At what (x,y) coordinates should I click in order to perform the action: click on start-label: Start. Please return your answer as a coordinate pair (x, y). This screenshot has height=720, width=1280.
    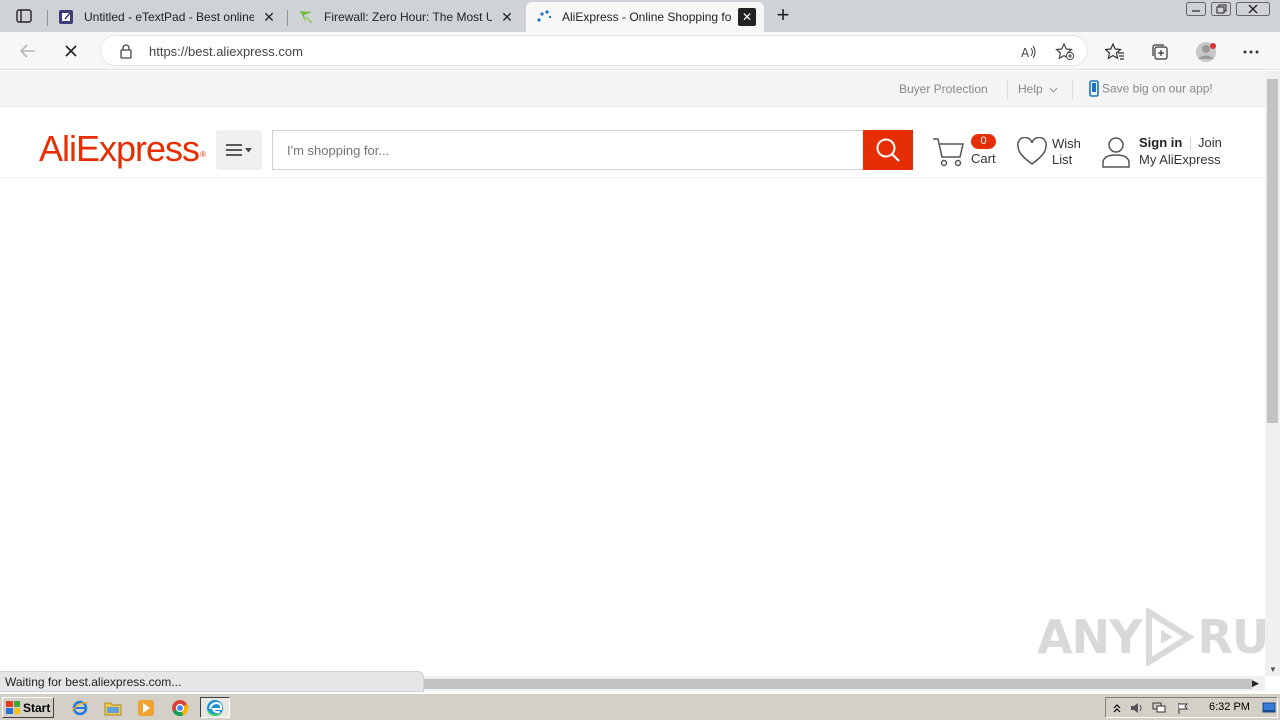
    Looking at the image, I should click on (37, 707).